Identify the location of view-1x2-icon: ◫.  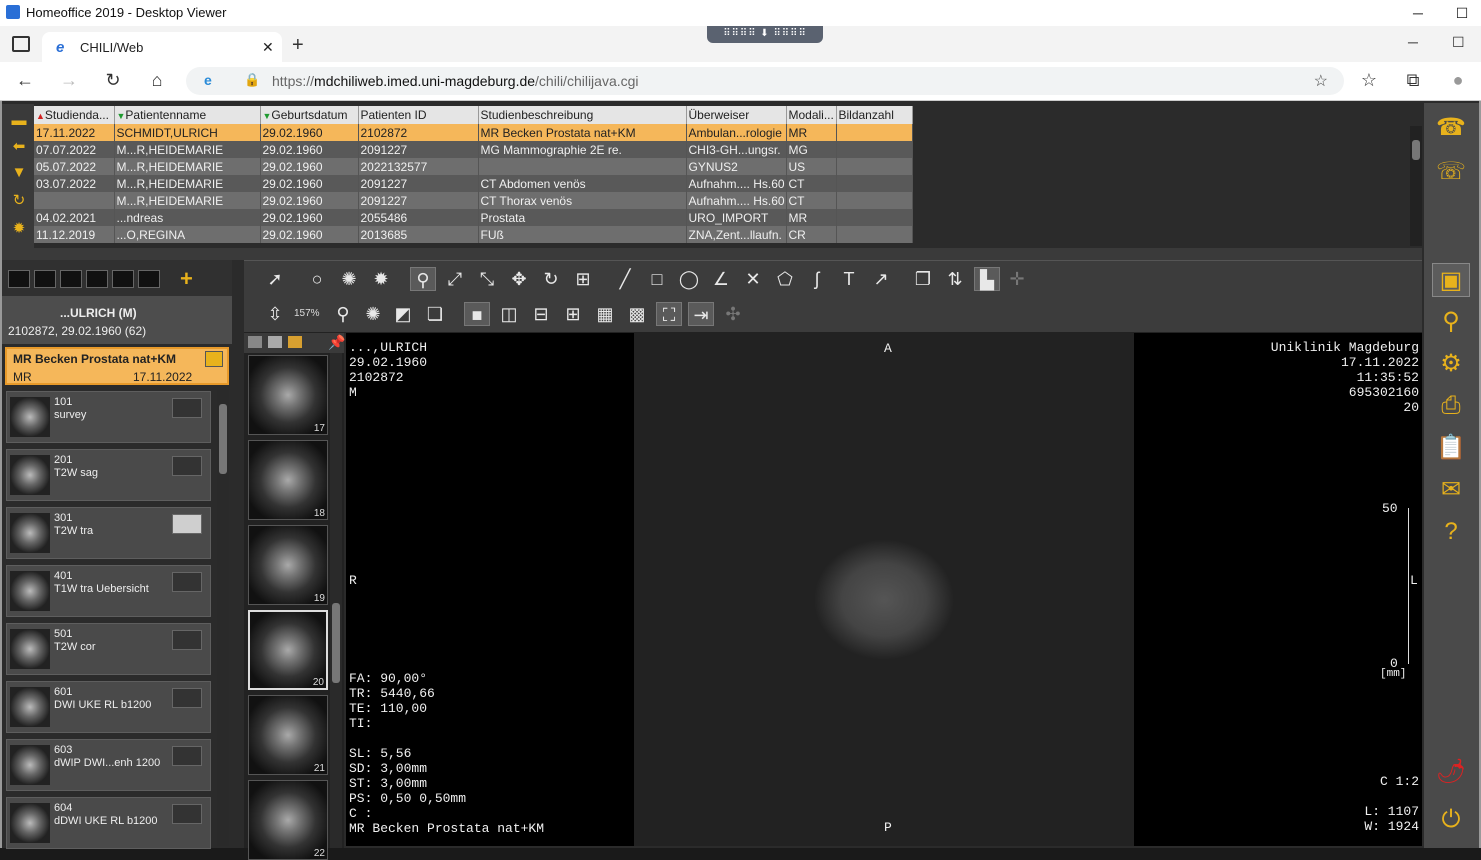
(509, 314).